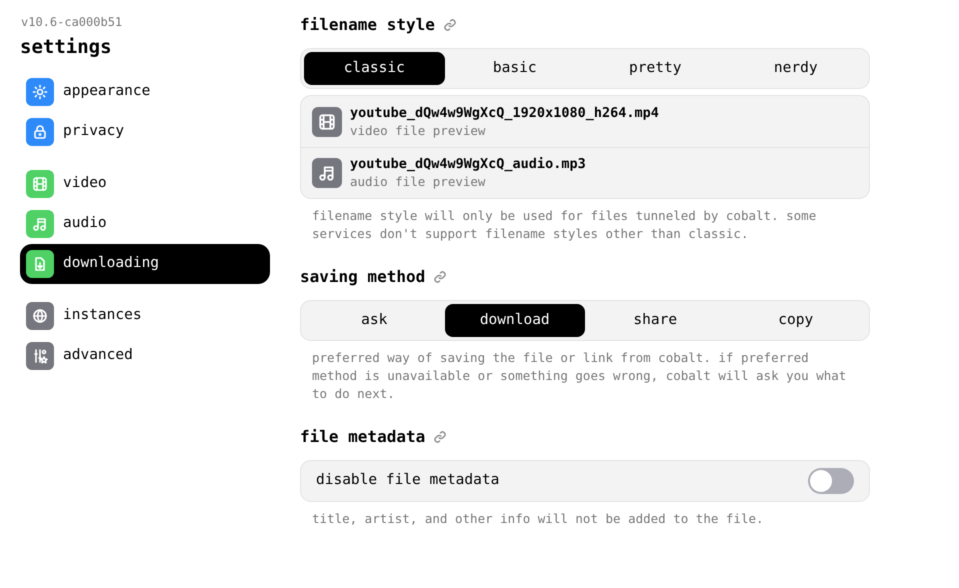 The width and height of the screenshot is (959, 588). Describe the element at coordinates (72, 22) in the screenshot. I see `version-label: v10.6-ca000b51` at that location.